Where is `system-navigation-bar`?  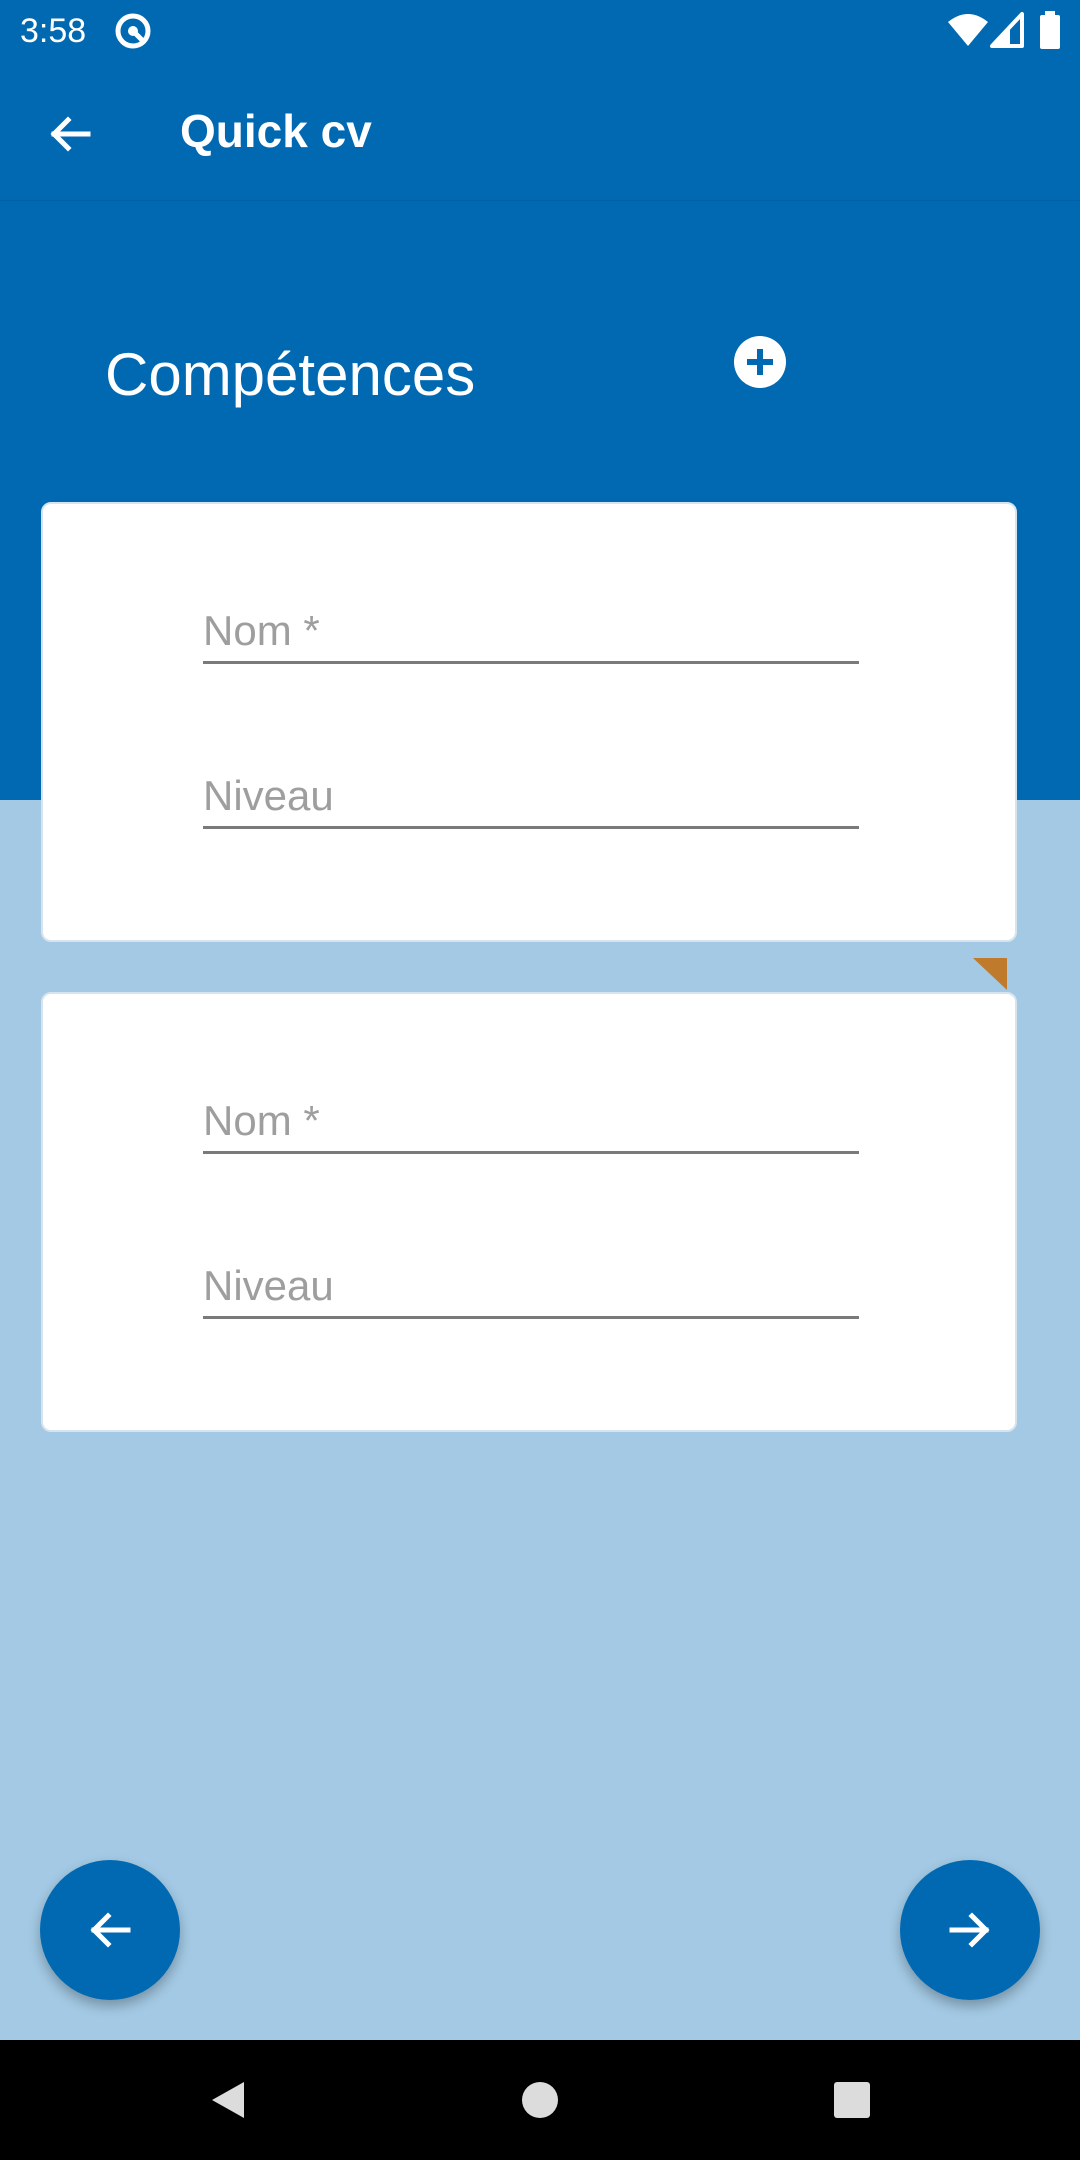 system-navigation-bar is located at coordinates (540, 2100).